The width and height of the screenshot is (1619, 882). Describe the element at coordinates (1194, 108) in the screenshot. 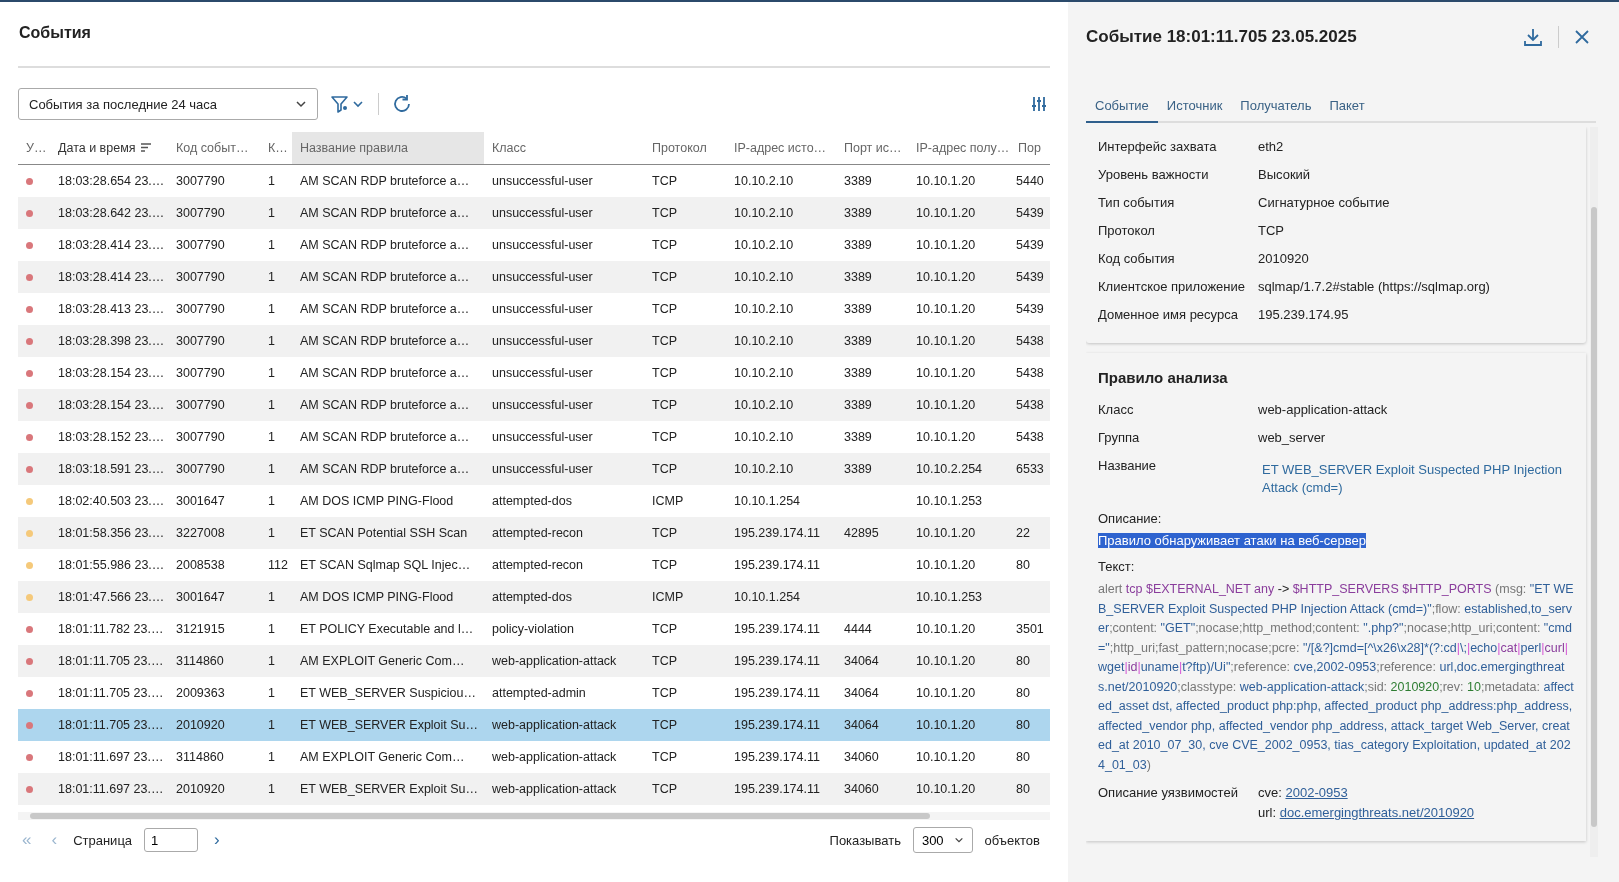

I see `tab: Источник` at that location.